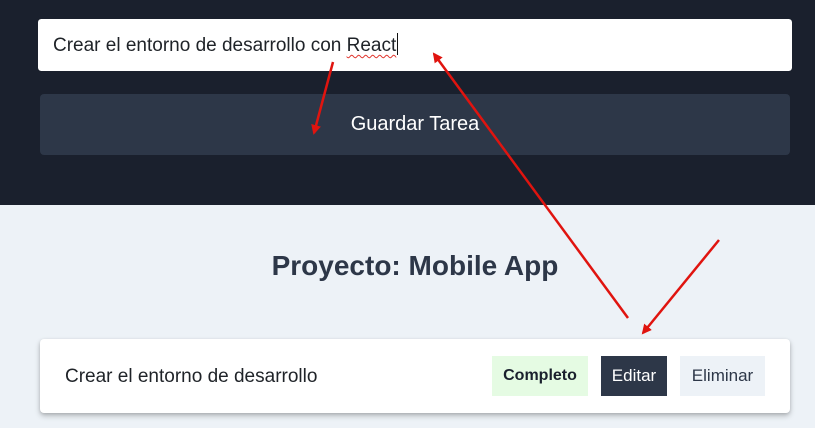  Describe the element at coordinates (634, 376) in the screenshot. I see `edit-task-button: Editar` at that location.